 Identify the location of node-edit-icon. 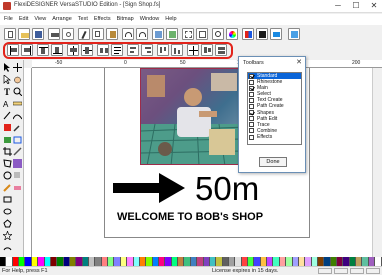
(7, 79).